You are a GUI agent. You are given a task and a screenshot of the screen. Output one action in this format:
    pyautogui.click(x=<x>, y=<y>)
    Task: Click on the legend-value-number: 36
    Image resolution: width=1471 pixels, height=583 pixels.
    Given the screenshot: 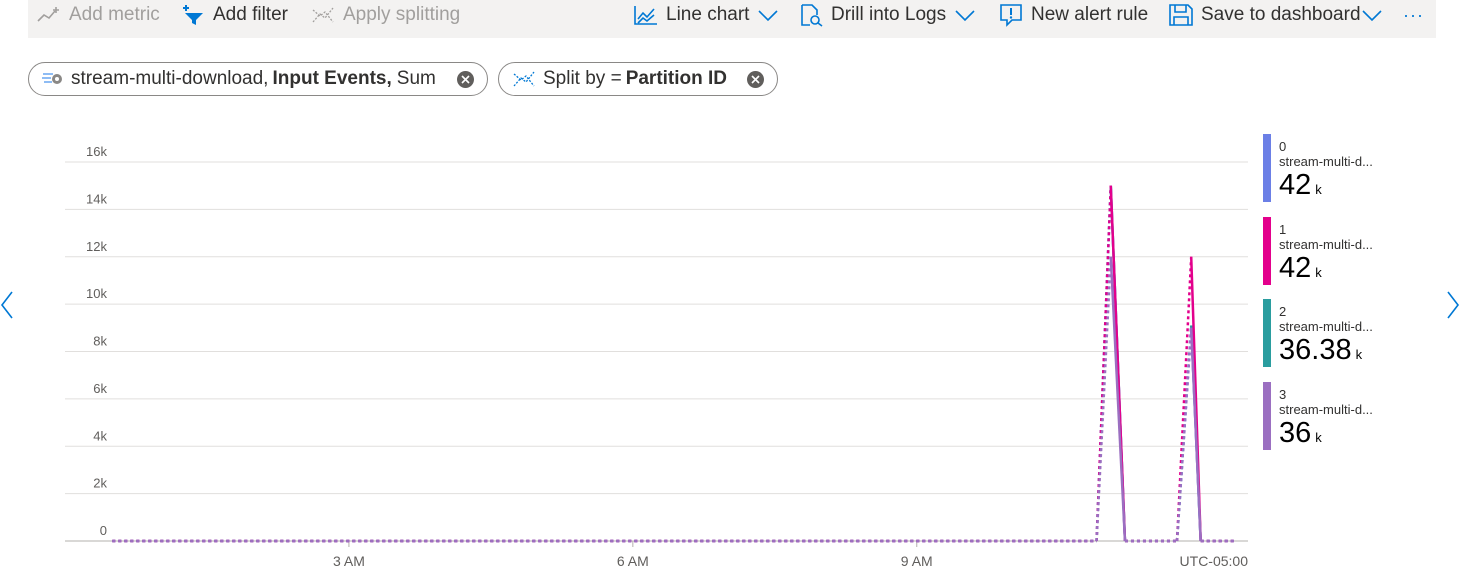 What is the action you would take?
    pyautogui.click(x=1295, y=433)
    